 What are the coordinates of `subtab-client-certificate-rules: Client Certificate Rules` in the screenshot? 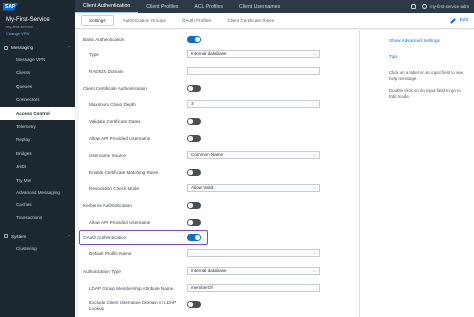 It's located at (250, 20).